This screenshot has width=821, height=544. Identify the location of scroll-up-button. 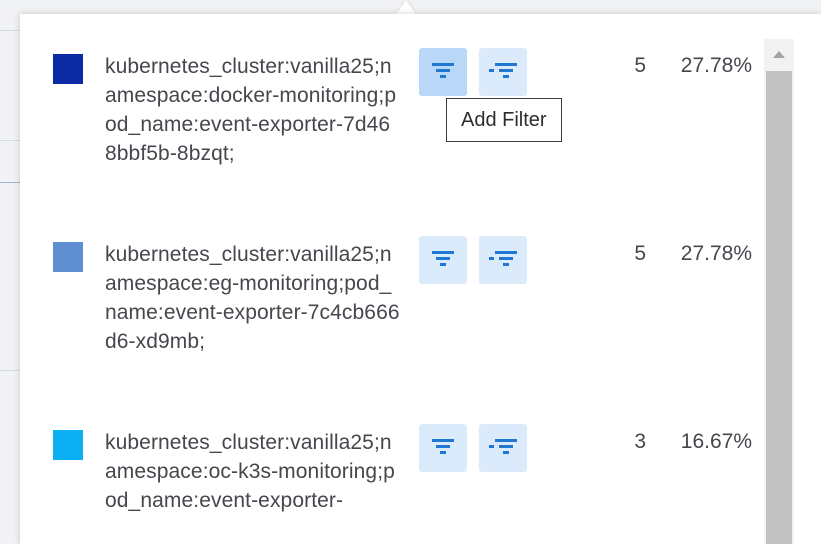
(779, 54).